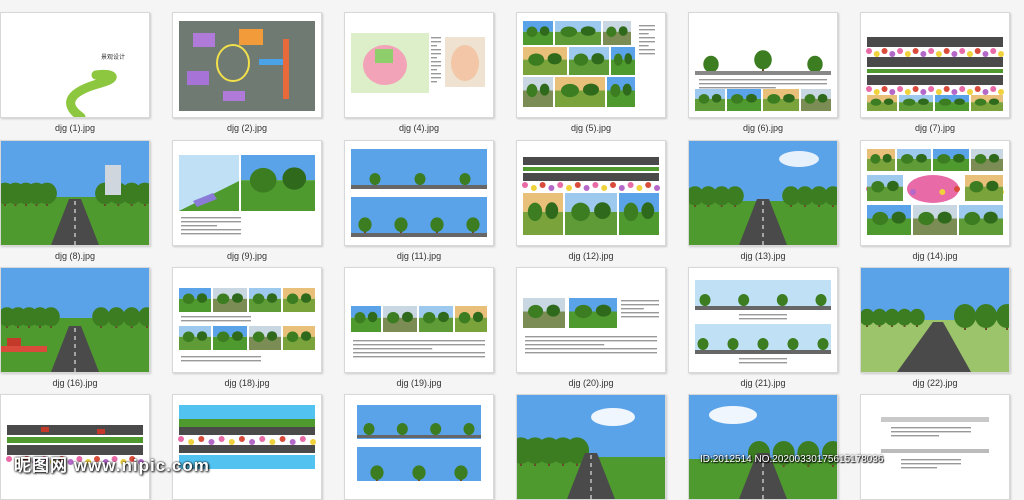 The width and height of the screenshot is (1024, 500). What do you see at coordinates (112, 465) in the screenshot?
I see `site-watermark: 昵图网 www.nipic.com` at bounding box center [112, 465].